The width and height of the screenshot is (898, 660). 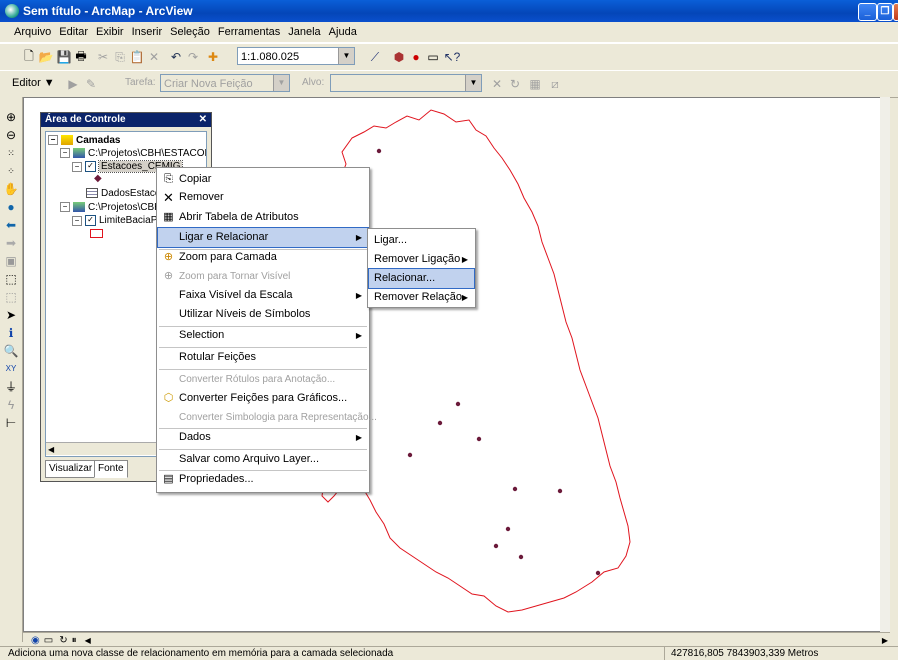 I want to click on edit-tool-icon: ▶, so click(x=73, y=84).